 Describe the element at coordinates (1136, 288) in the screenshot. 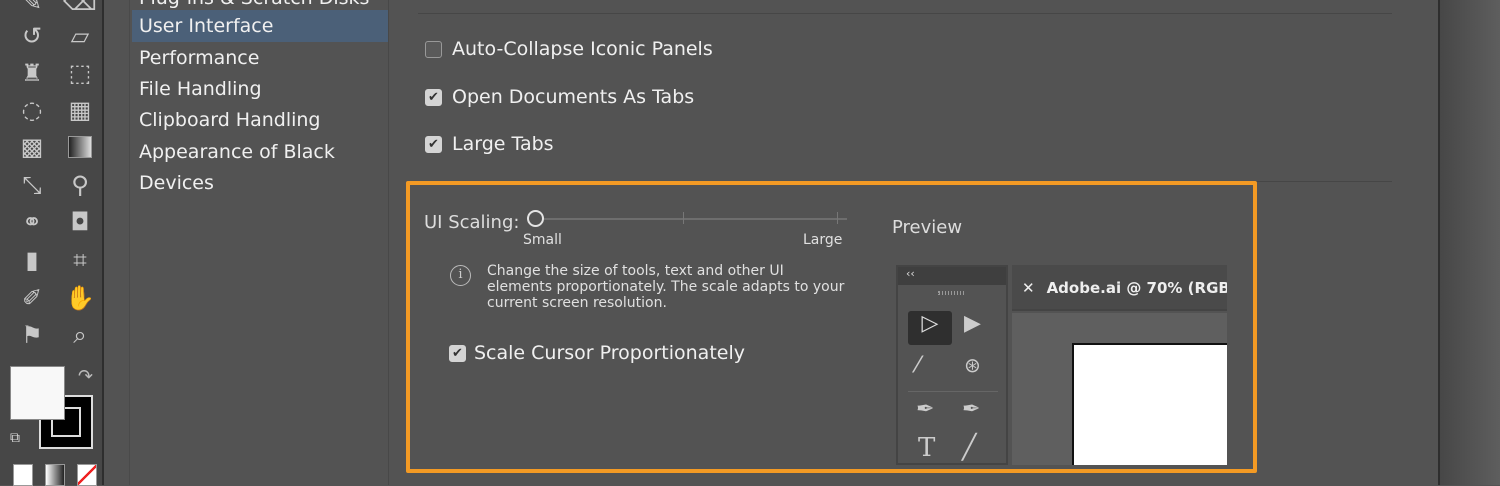

I see `preview-document-tab: Adobe.ai @ 70% (RGB/` at that location.